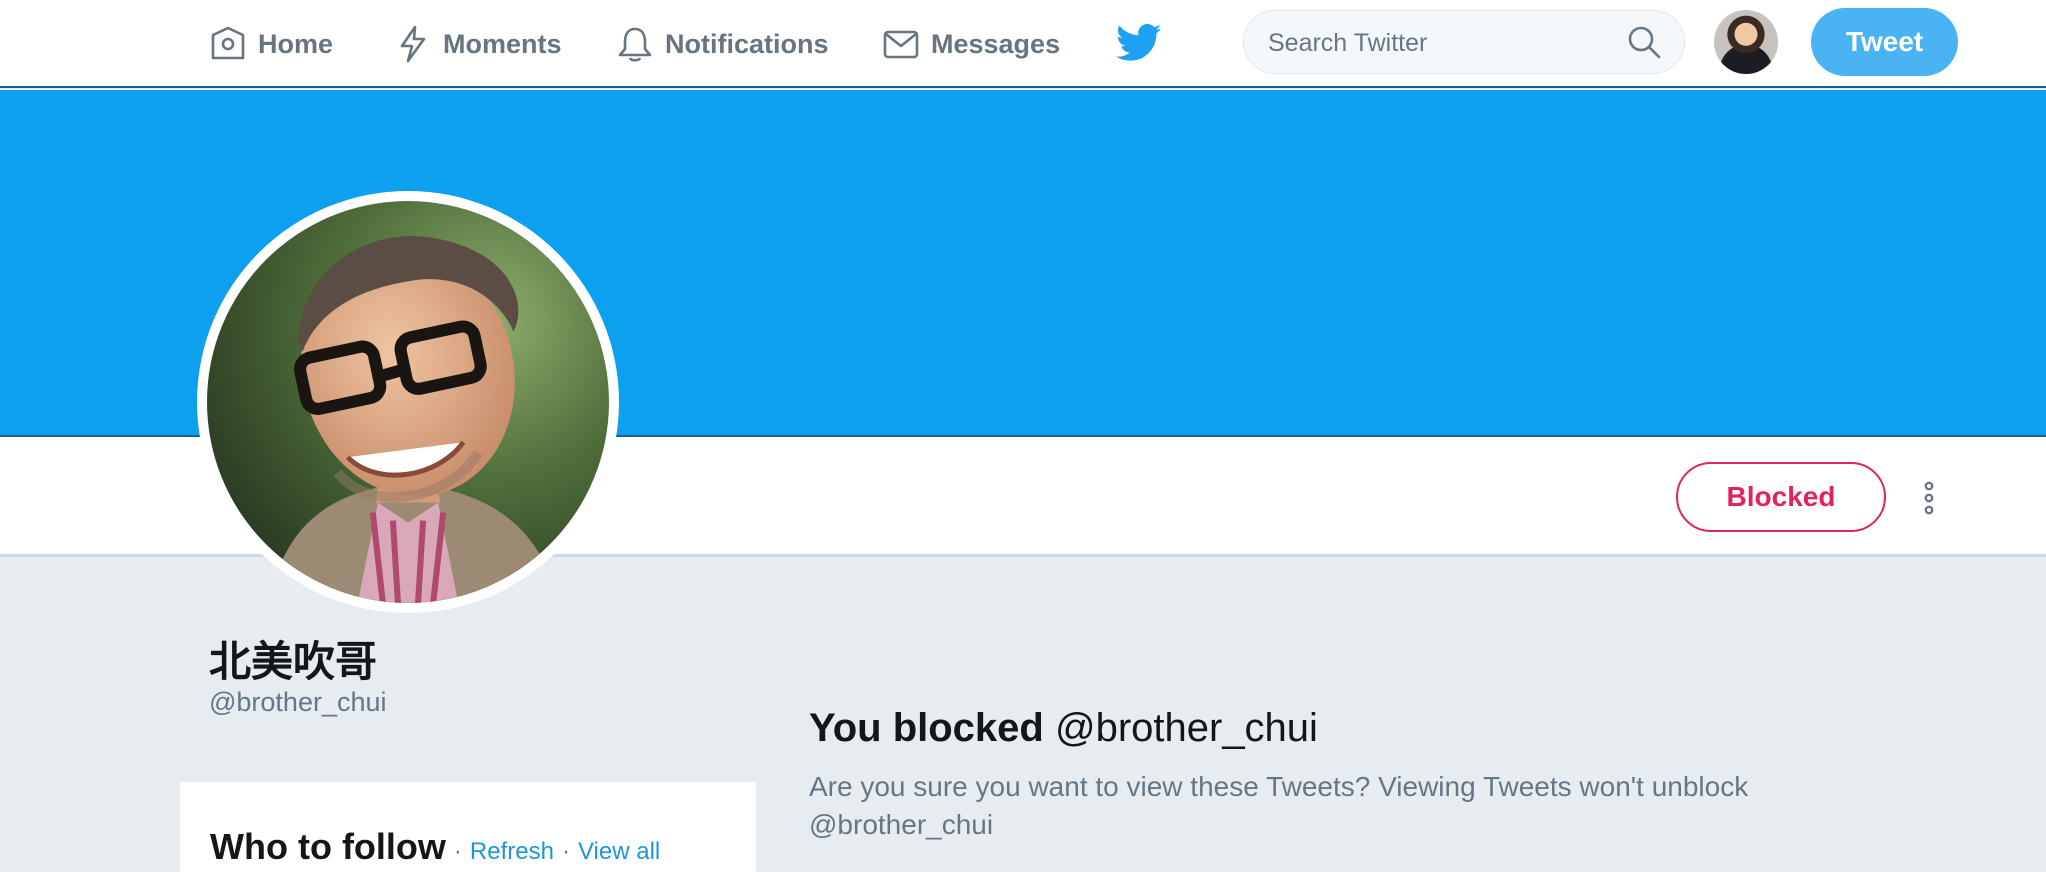  I want to click on profile-screen-name: @brother_chui, so click(298, 702).